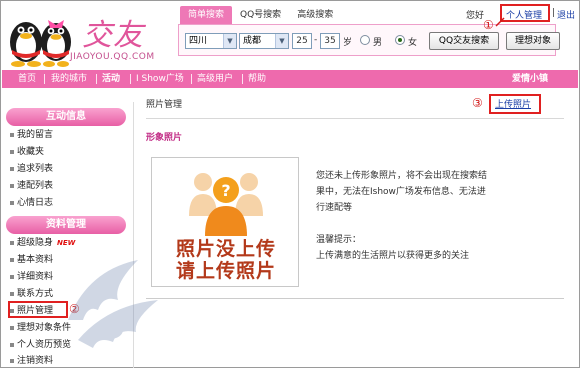  I want to click on nav-ishow-square: I Show广场, so click(160, 79).